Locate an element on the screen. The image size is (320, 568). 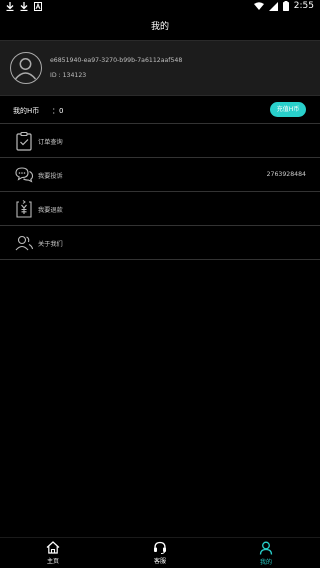
coins-balance: ：0 is located at coordinates (58, 111).